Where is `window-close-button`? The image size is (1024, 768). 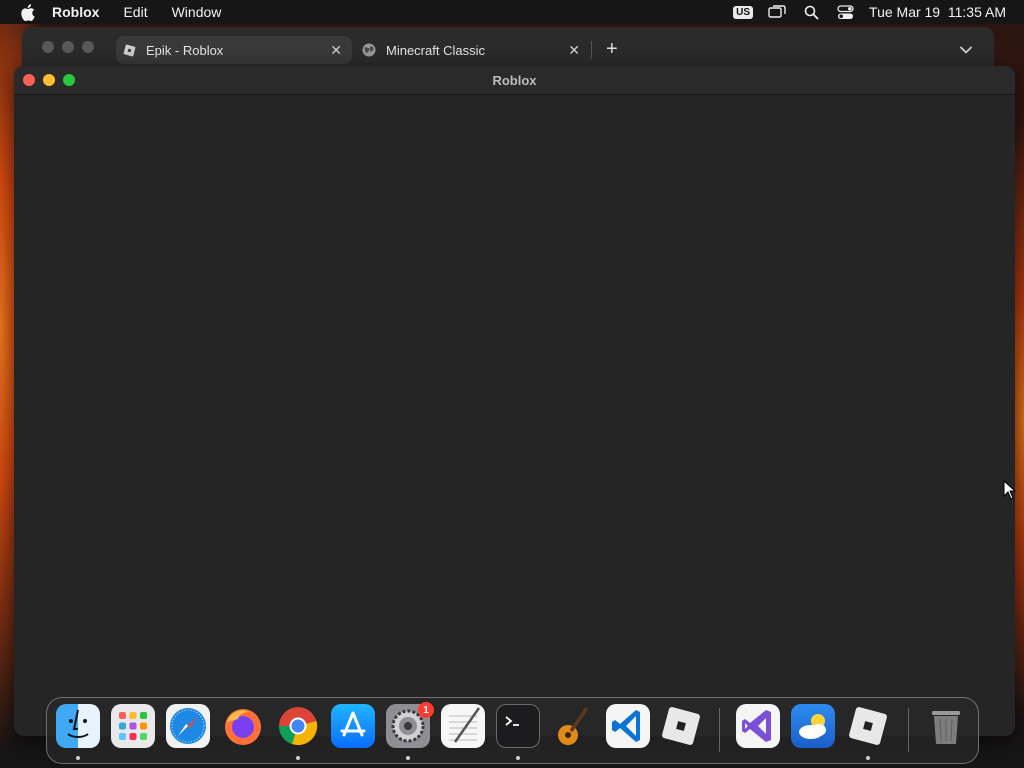 window-close-button is located at coordinates (29, 80).